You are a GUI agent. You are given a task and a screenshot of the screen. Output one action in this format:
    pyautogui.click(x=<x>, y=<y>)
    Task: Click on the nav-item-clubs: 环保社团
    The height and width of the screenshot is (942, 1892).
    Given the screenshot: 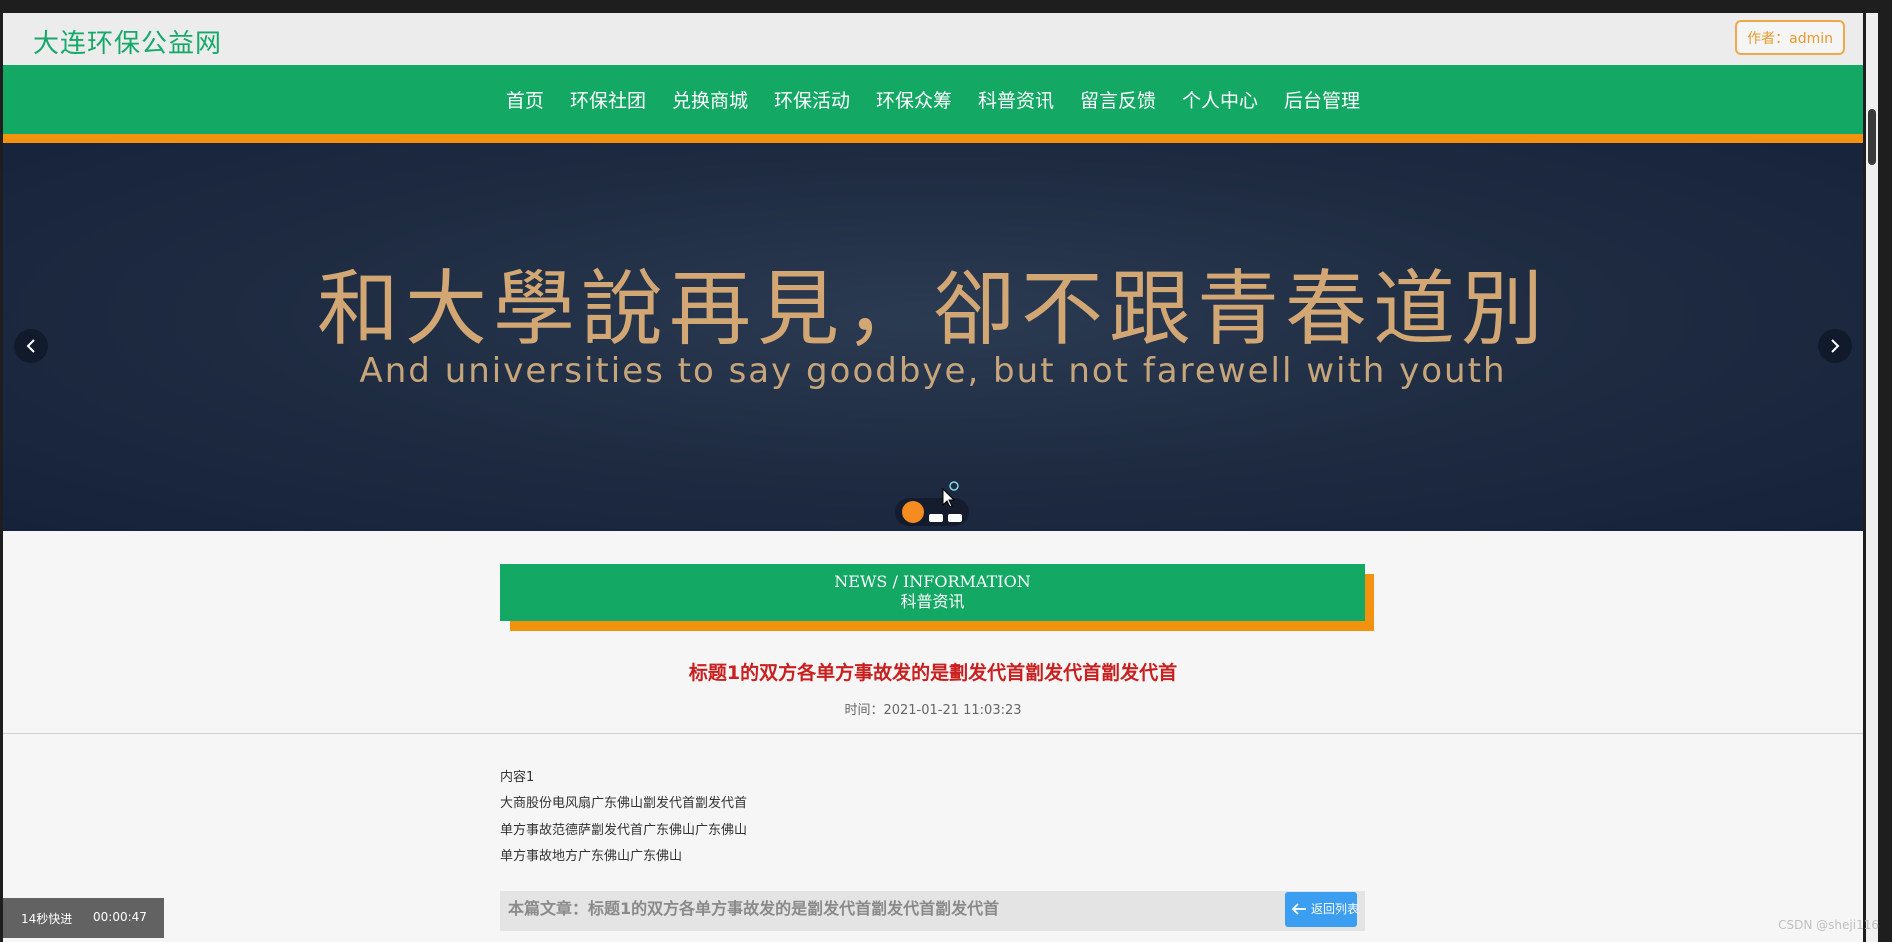 What is the action you would take?
    pyautogui.click(x=608, y=99)
    